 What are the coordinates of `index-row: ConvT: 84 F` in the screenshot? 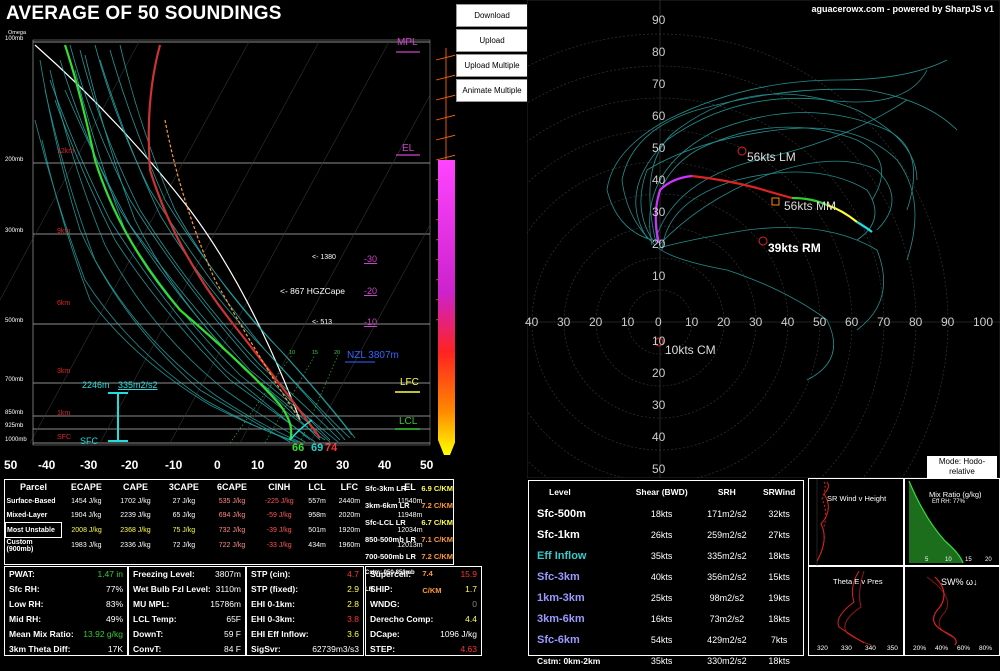 It's located at (187, 649).